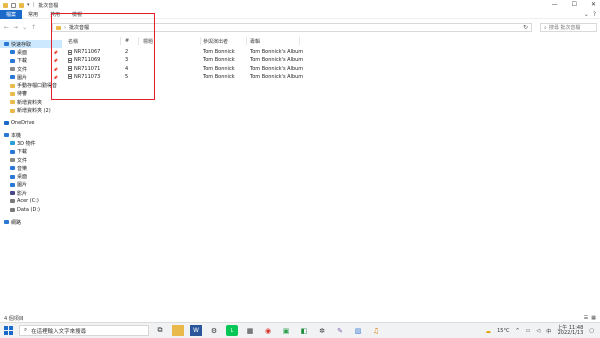 The image size is (600, 338). What do you see at coordinates (13, 5) in the screenshot?
I see `properties-icon` at bounding box center [13, 5].